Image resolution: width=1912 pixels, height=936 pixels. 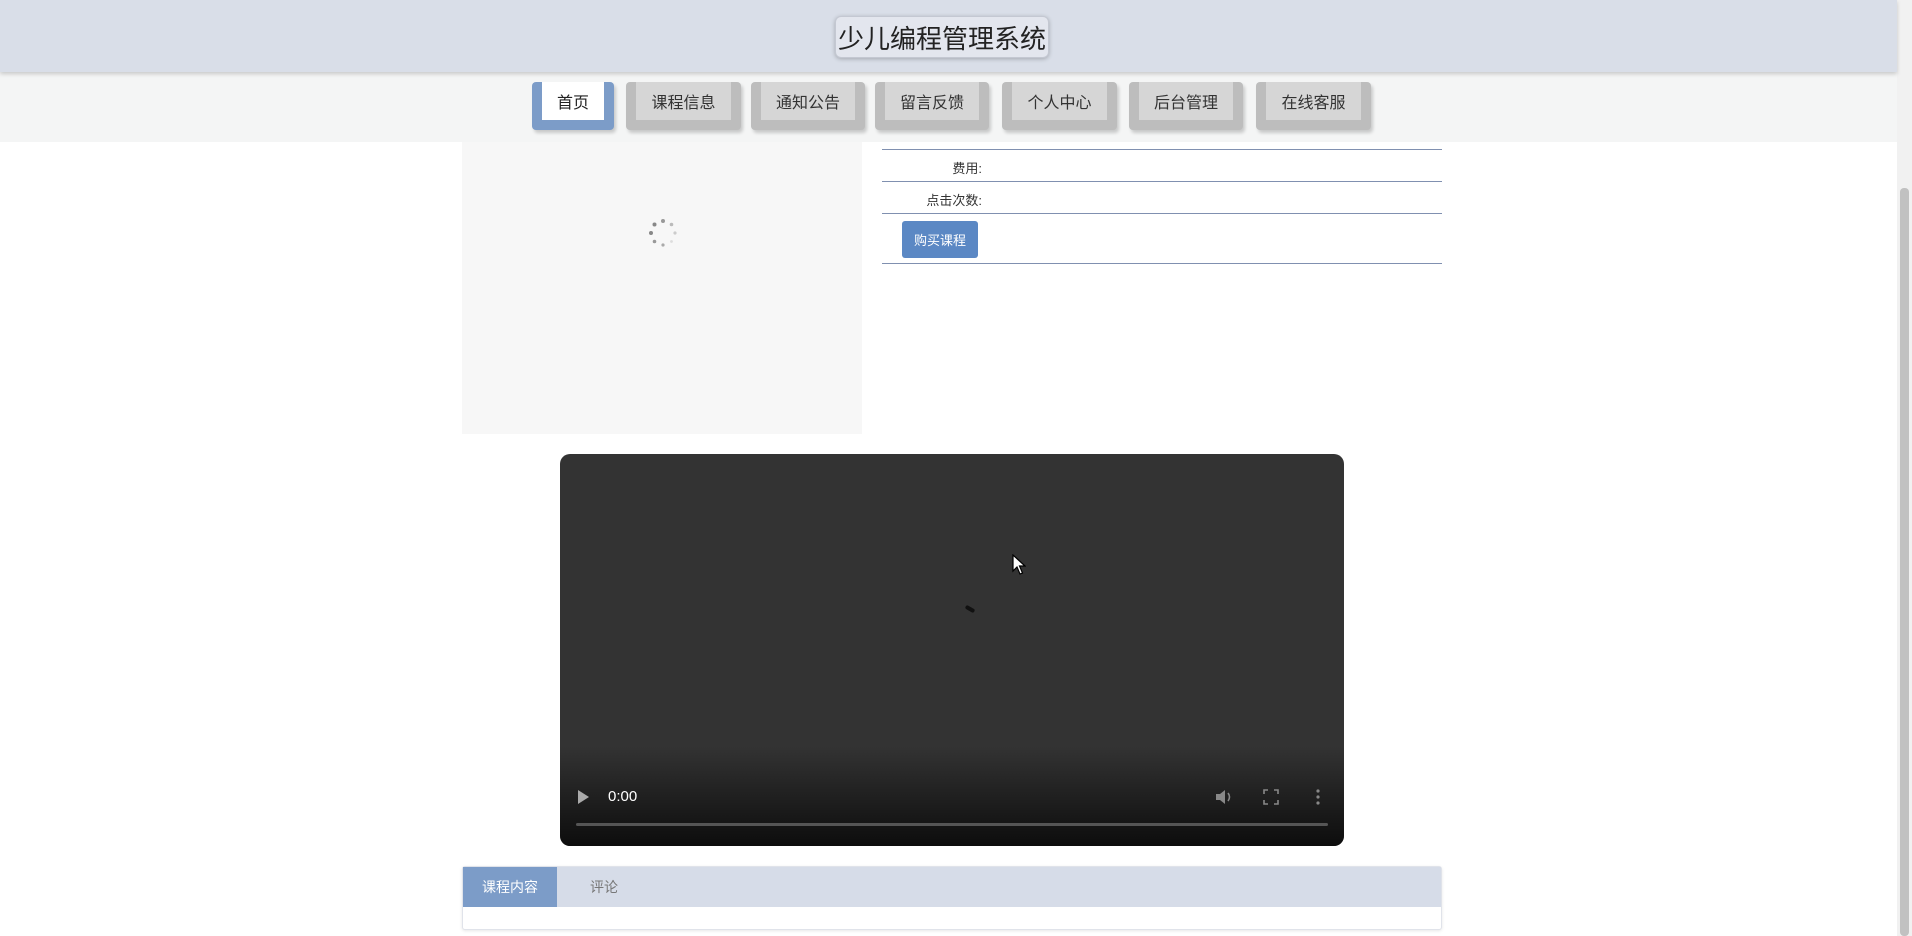 I want to click on nav-item-online-service: 在线客服, so click(x=1313, y=106).